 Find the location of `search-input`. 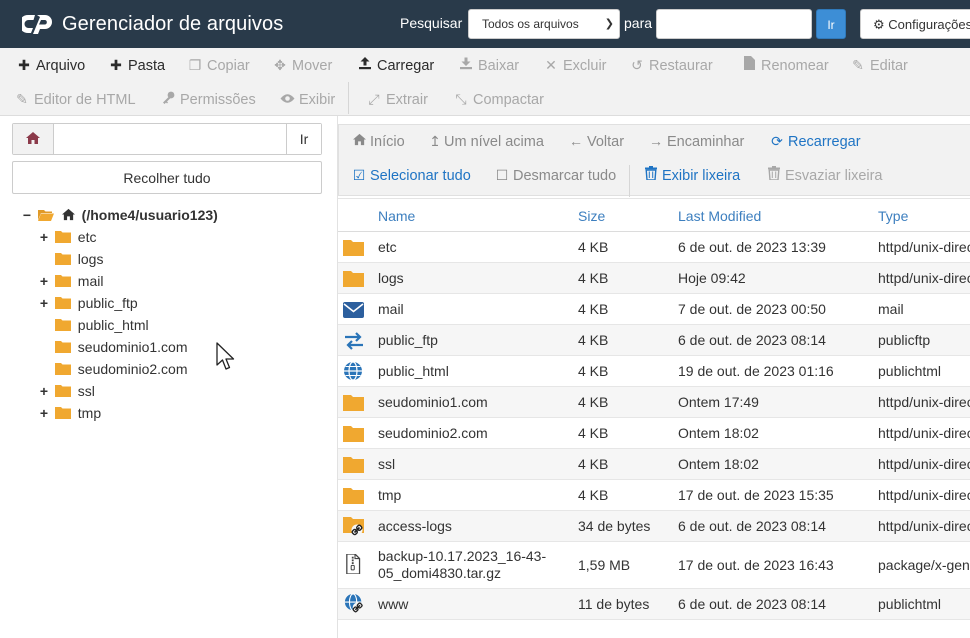

search-input is located at coordinates (734, 24).